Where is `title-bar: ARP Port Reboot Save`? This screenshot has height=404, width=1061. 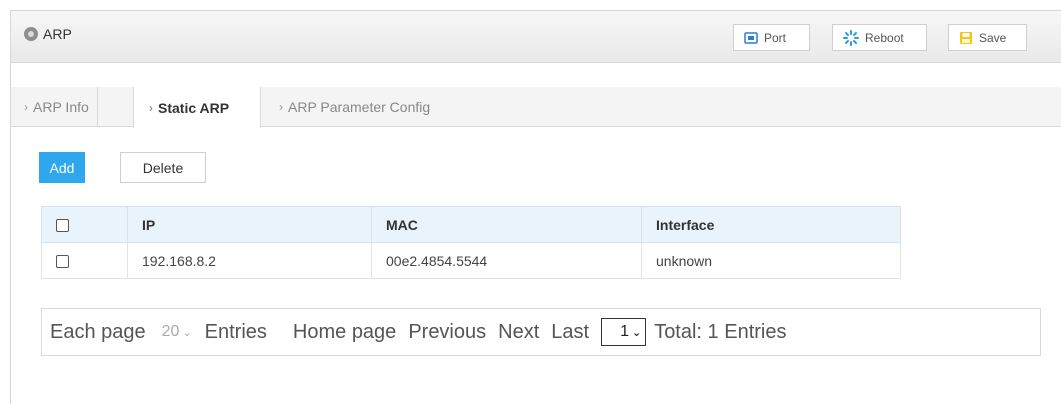
title-bar: ARP Port Reboot Save is located at coordinates (536, 37).